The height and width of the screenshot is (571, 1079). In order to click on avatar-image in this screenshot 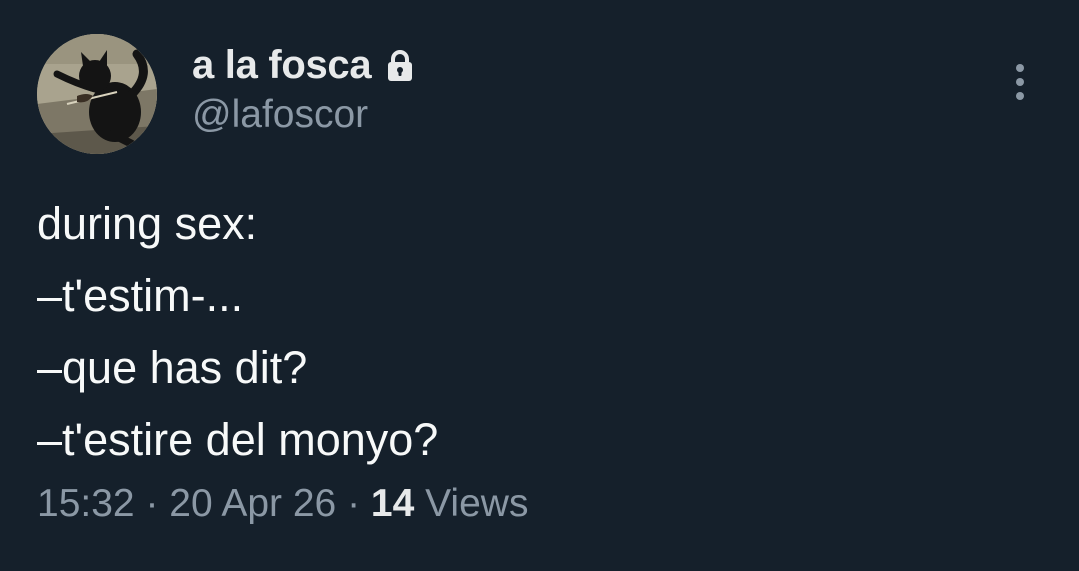, I will do `click(97, 94)`.